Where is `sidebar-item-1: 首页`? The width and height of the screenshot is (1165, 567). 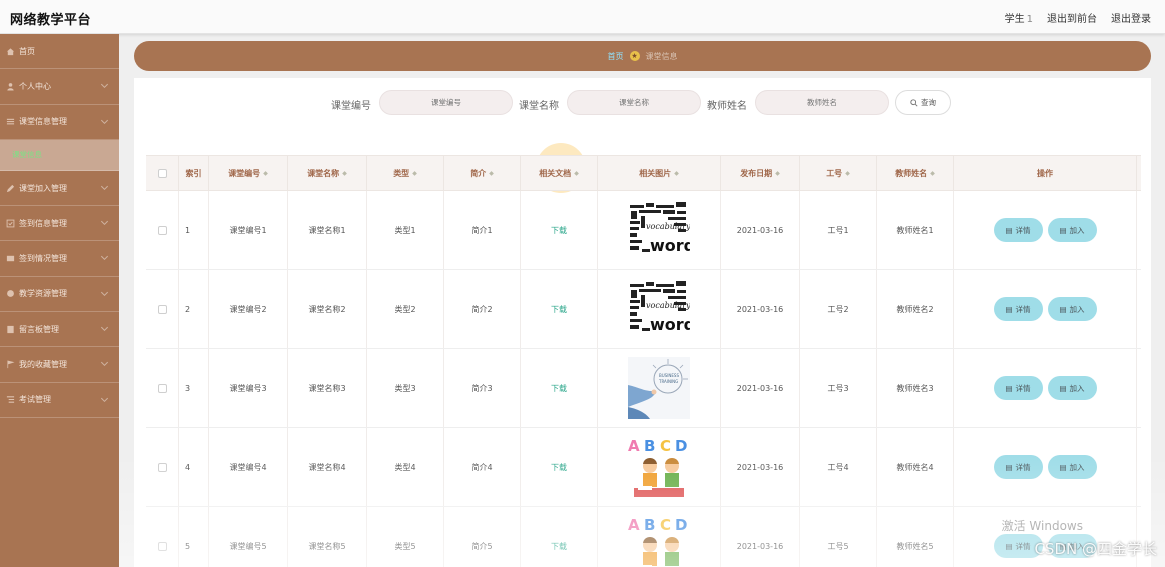
sidebar-item-1: 首页 is located at coordinates (59, 52).